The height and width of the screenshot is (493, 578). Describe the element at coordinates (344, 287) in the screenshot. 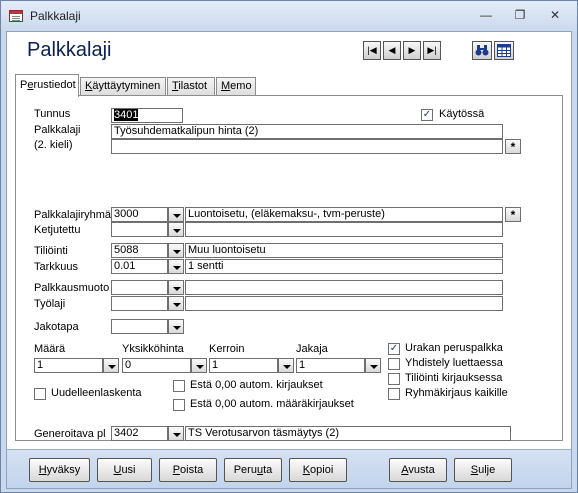

I see `palkkausmuoto-description` at that location.